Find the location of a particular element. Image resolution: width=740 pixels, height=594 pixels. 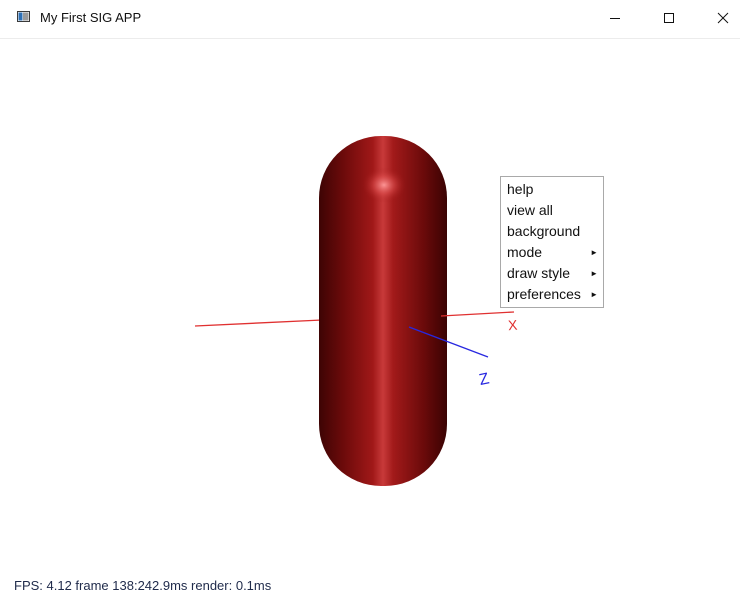

menu-item-label: mode is located at coordinates (525, 252).